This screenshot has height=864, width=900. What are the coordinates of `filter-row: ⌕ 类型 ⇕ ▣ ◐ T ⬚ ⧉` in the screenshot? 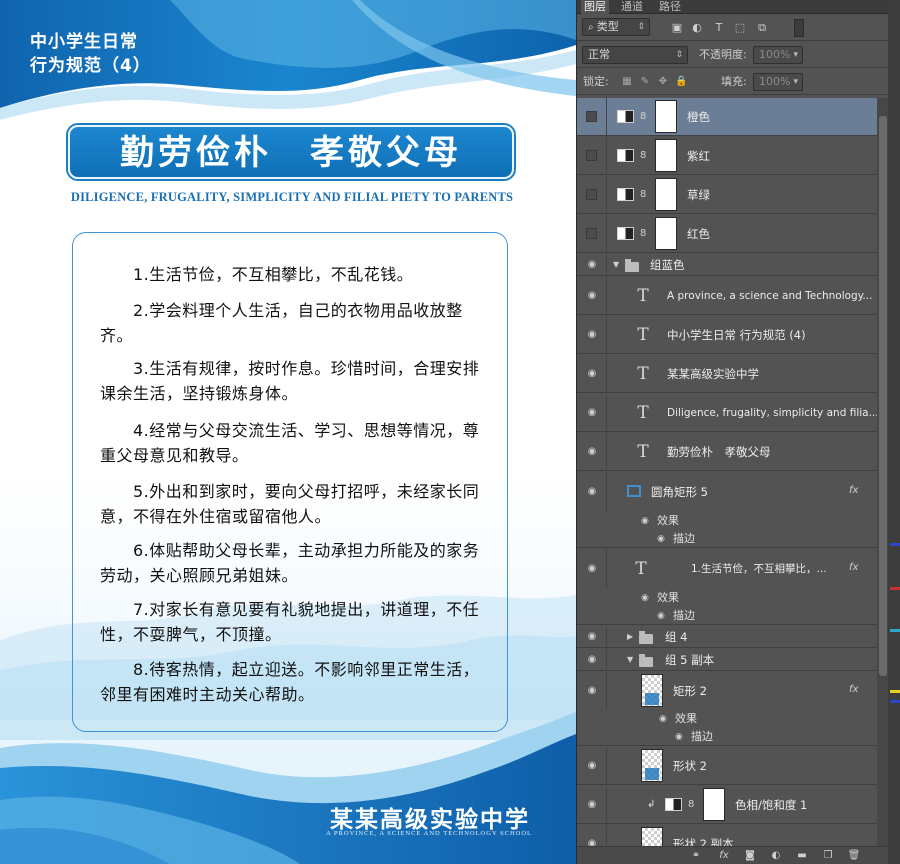 It's located at (733, 28).